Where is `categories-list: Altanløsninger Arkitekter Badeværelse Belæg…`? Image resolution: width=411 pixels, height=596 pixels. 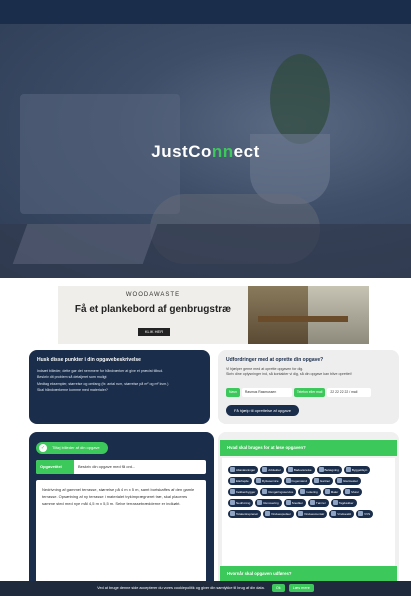
categories-list: Altanløsninger Arkitekter Badeværelse Belæg… is located at coordinates (308, 520).